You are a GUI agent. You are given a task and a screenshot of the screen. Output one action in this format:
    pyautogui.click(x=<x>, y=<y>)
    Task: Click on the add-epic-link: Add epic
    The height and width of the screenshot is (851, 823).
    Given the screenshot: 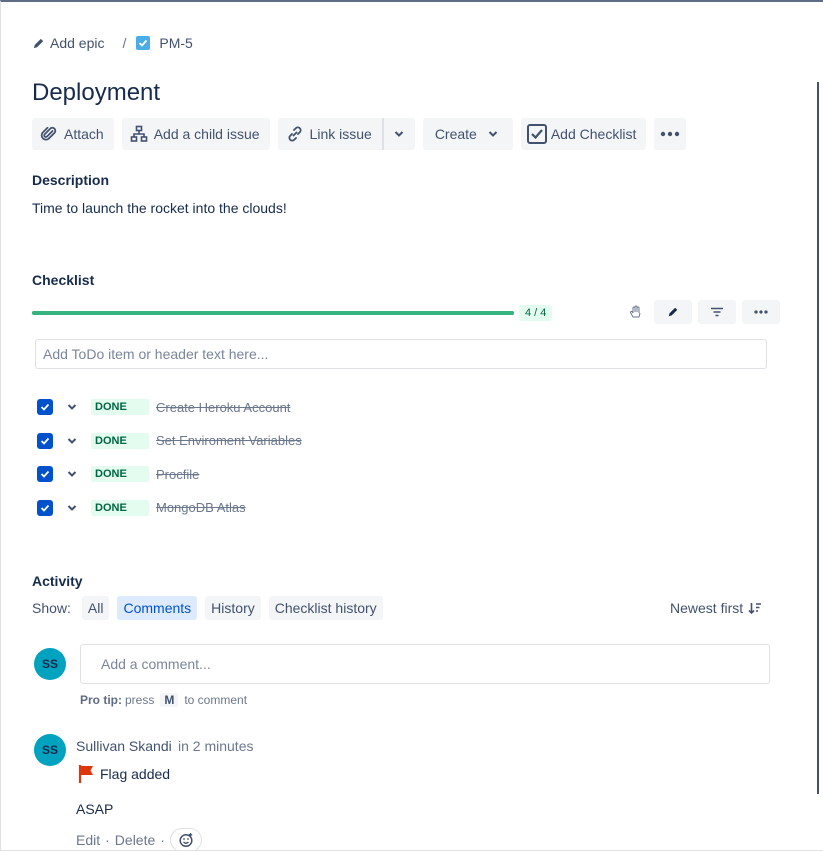 What is the action you would take?
    pyautogui.click(x=77, y=43)
    